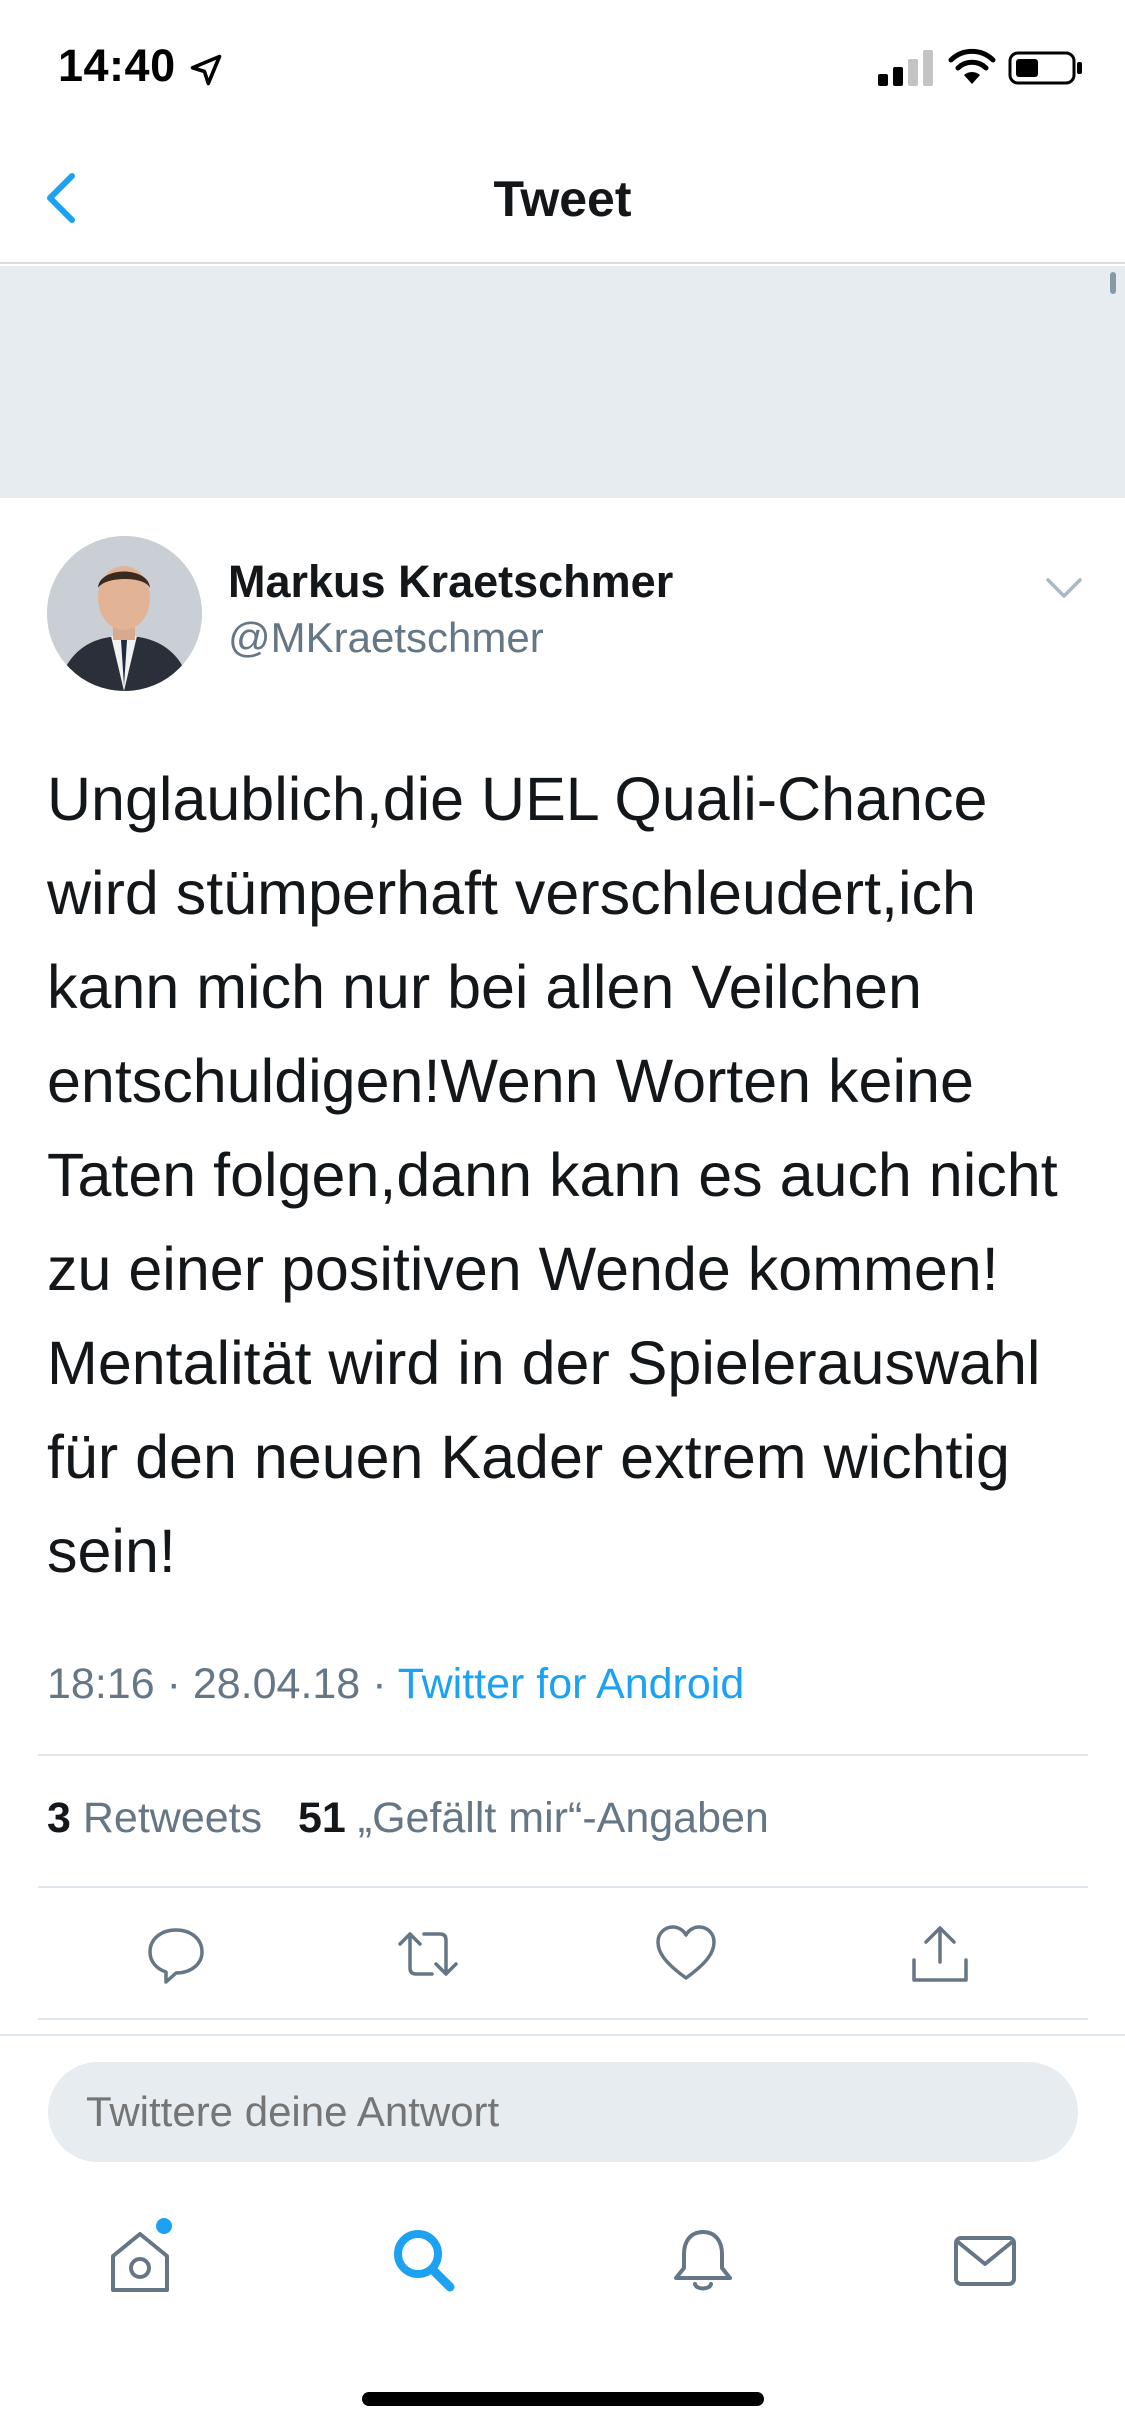 This screenshot has width=1125, height=2436. I want to click on nav-bar: Tweet, so click(562, 198).